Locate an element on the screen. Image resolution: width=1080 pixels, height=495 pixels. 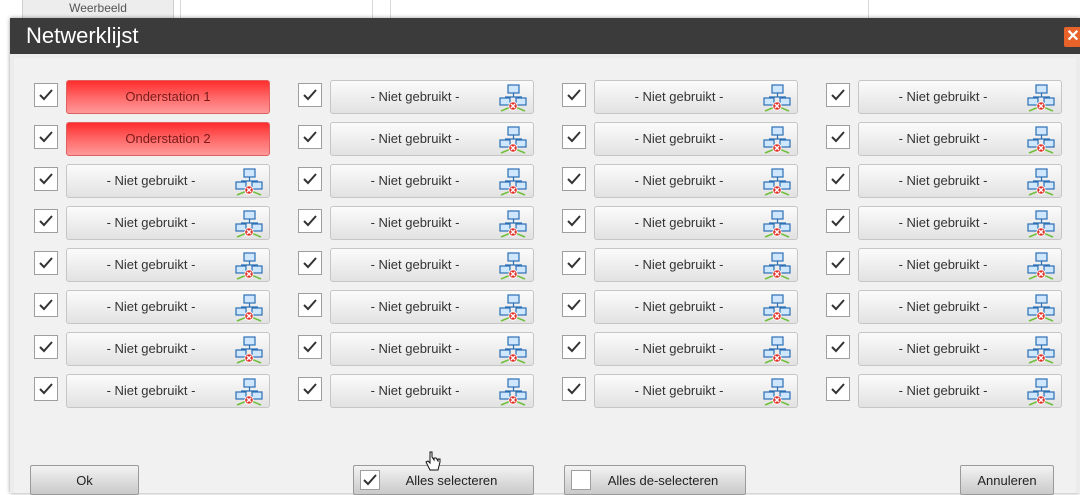
background-app-strip: Weerbeeld is located at coordinates (540, 10).